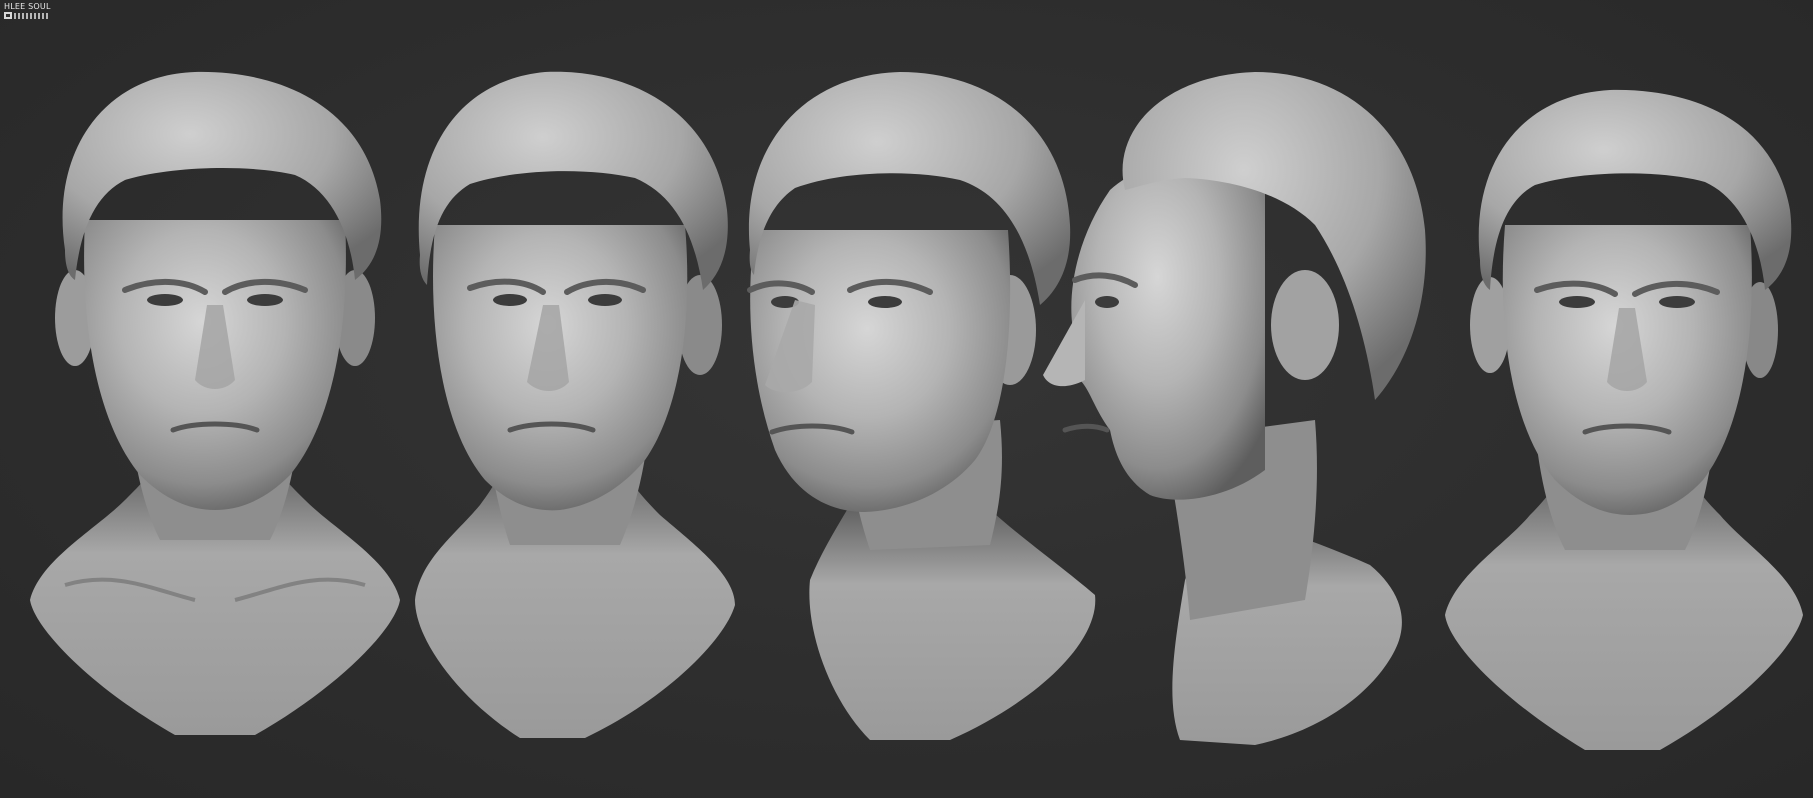 The height and width of the screenshot is (798, 1813). What do you see at coordinates (1064, 343) in the screenshot?
I see `nose` at bounding box center [1064, 343].